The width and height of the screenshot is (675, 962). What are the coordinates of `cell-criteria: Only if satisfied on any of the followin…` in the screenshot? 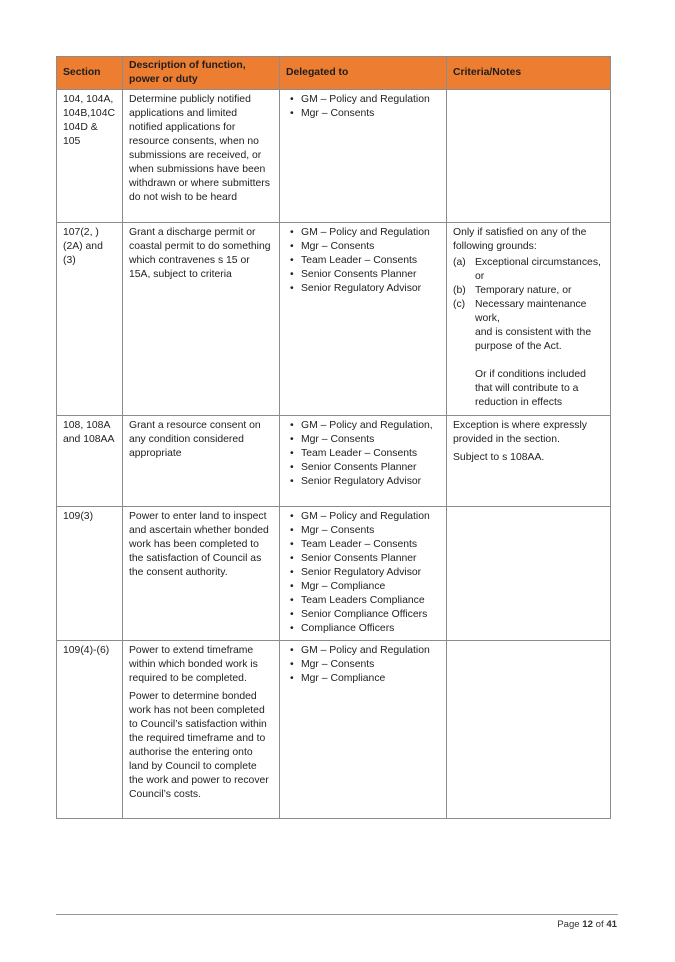 It's located at (528, 319).